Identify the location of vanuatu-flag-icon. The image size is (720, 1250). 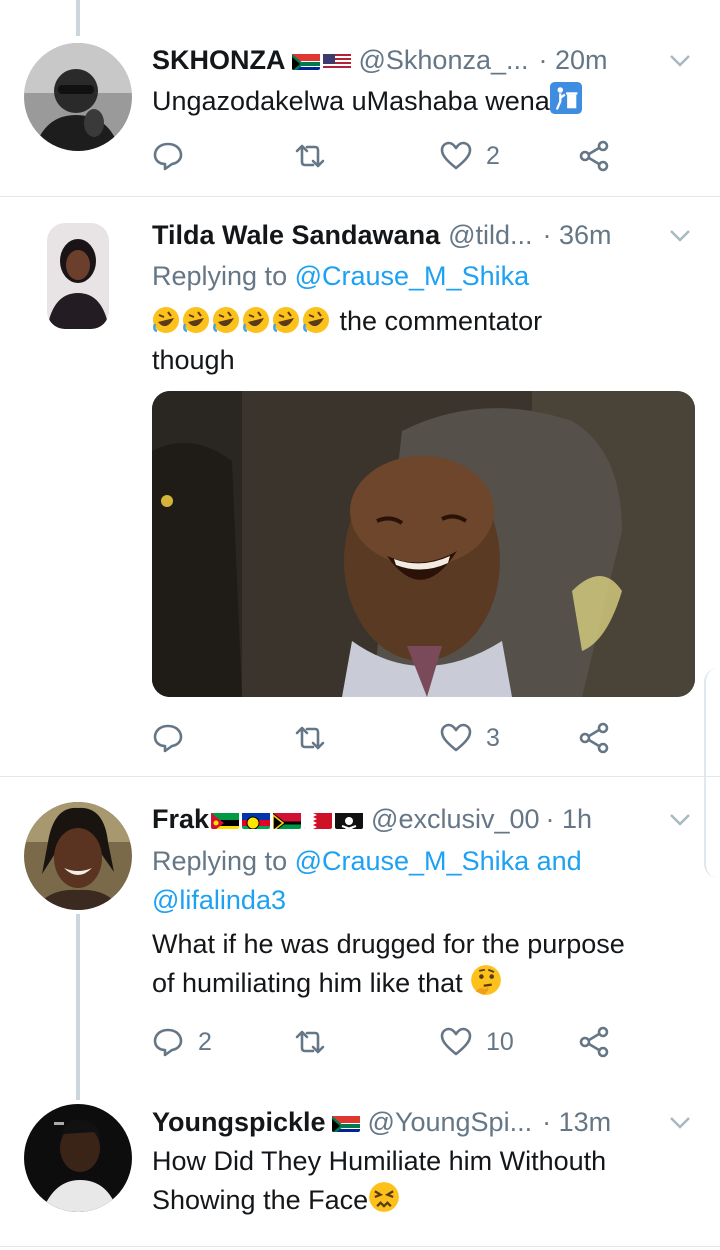
(287, 819).